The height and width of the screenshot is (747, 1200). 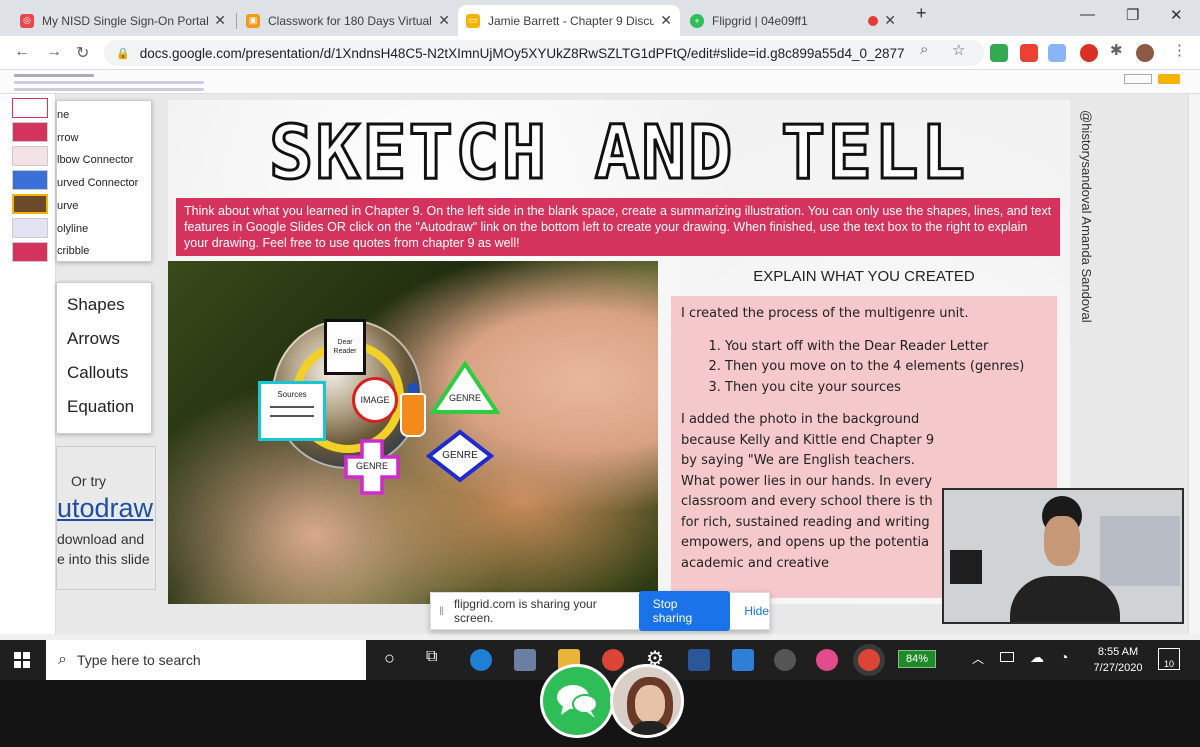 What do you see at coordinates (699, 660) in the screenshot?
I see `word-icon` at bounding box center [699, 660].